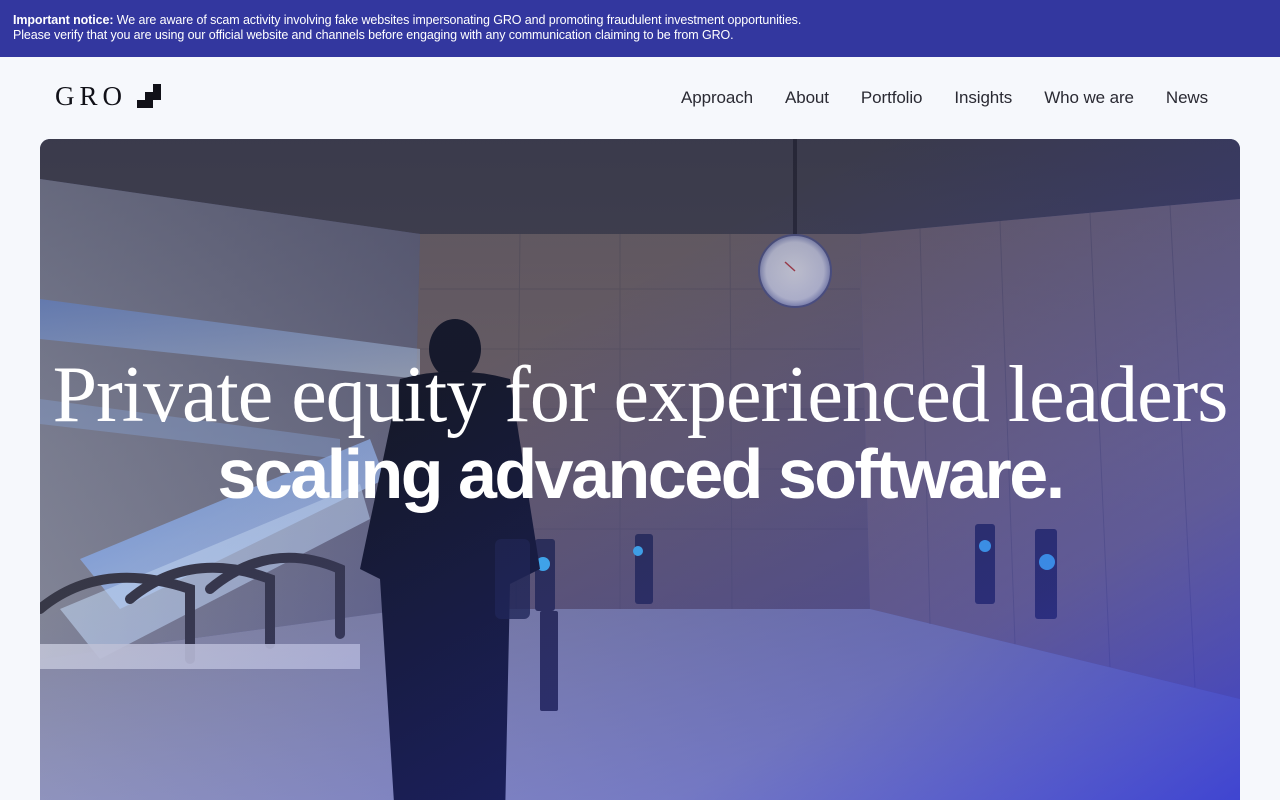  Describe the element at coordinates (641, 474) in the screenshot. I see `hero-headline-line-2: scaling advanced software.` at that location.